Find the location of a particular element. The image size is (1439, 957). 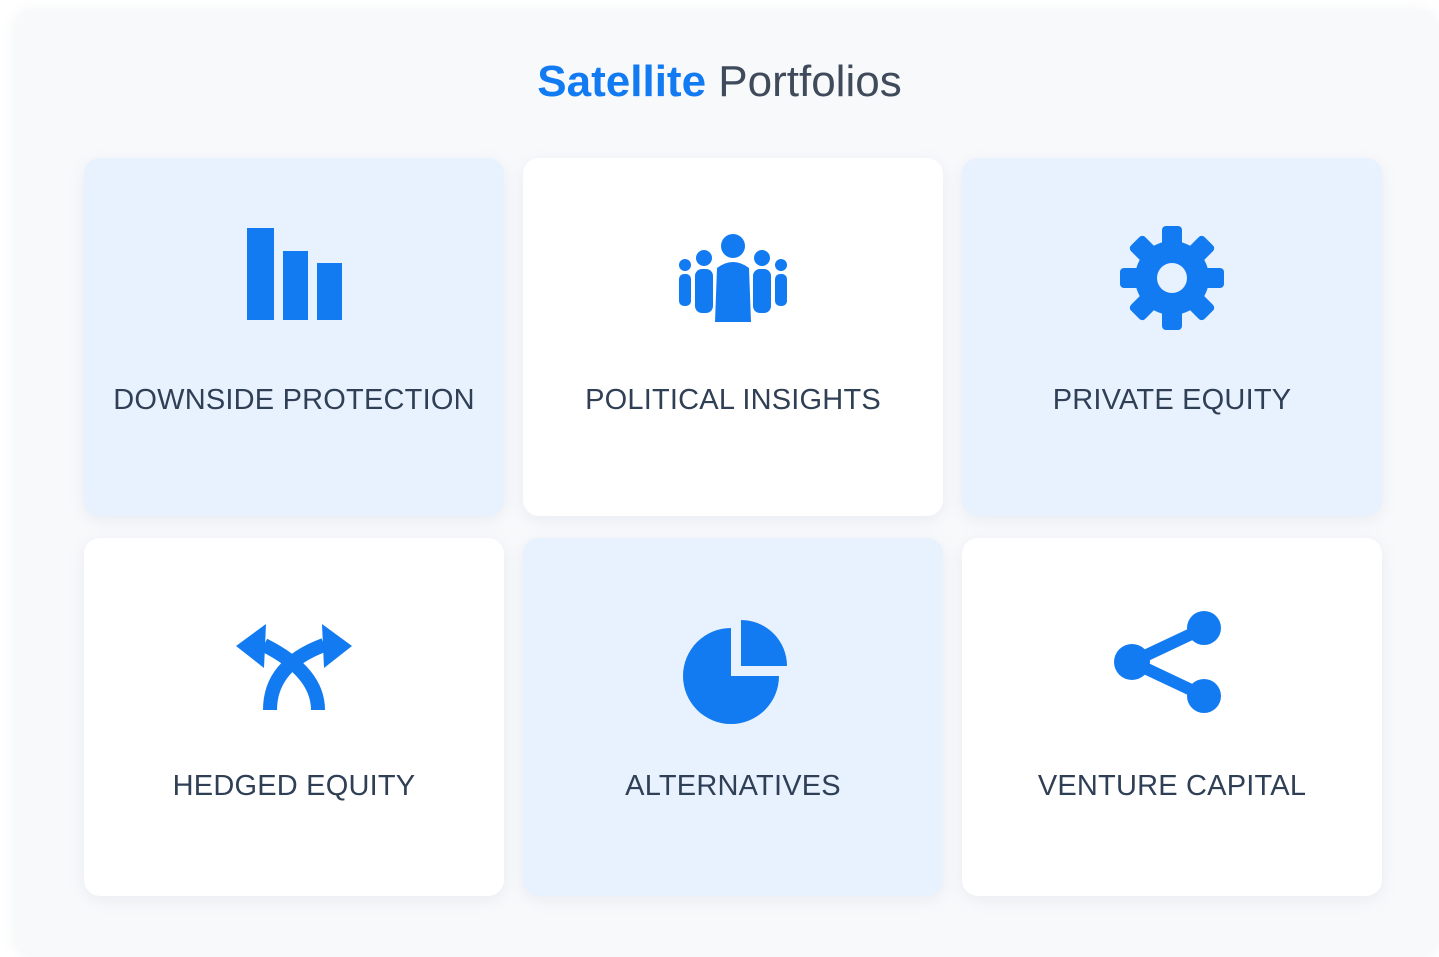

gear-icon is located at coordinates (1172, 278).